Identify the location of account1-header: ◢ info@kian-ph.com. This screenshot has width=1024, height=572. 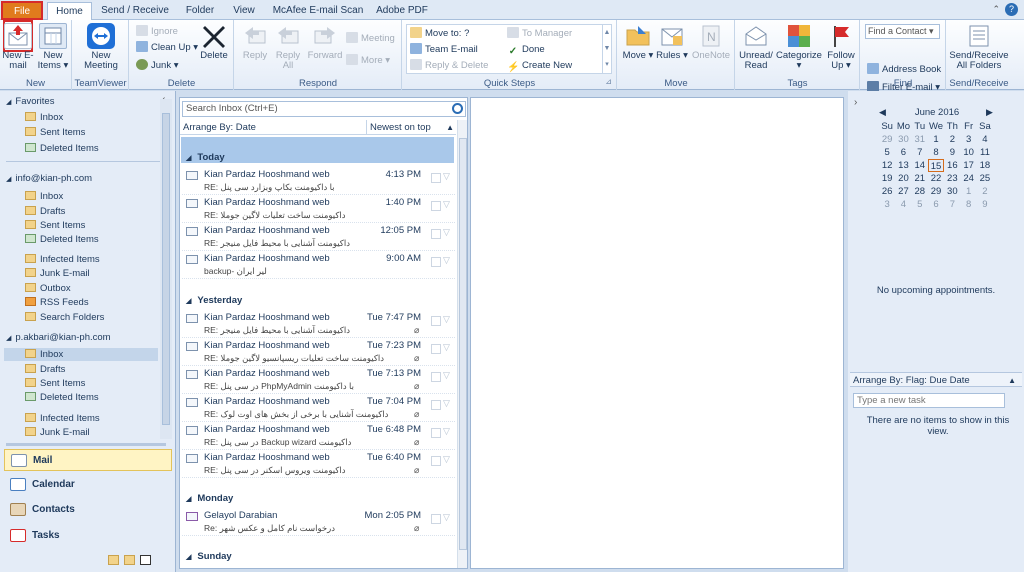
(49, 178).